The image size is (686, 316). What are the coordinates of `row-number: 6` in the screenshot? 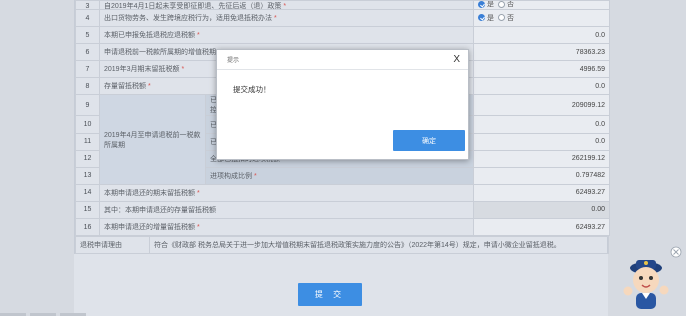 It's located at (87, 52).